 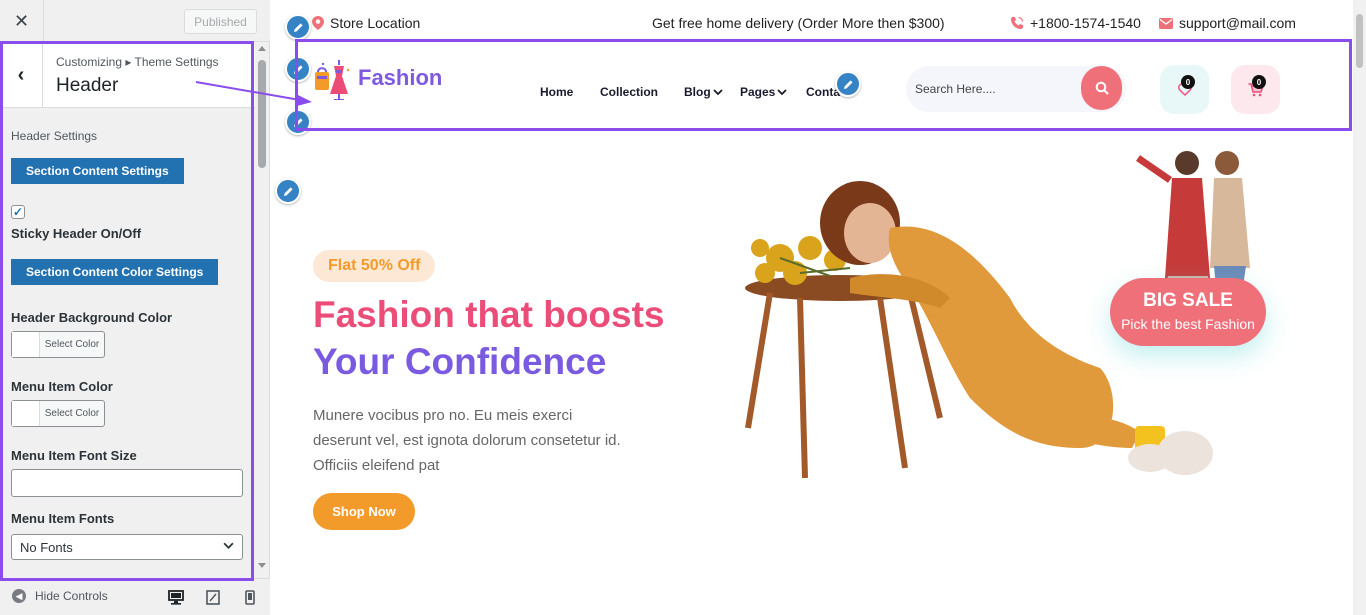 I want to click on search-button, so click(x=1101, y=88).